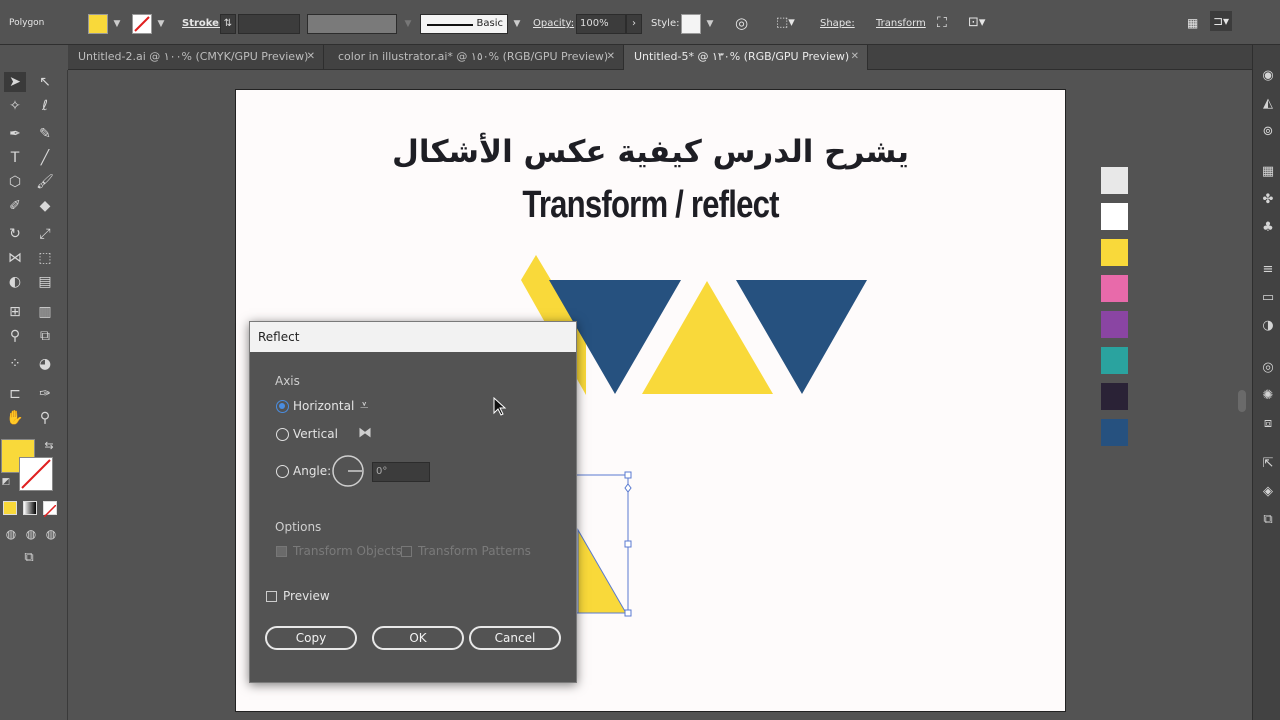 The width and height of the screenshot is (1280, 720). Describe the element at coordinates (202, 24) in the screenshot. I see `stroke-label: Stroke:` at that location.